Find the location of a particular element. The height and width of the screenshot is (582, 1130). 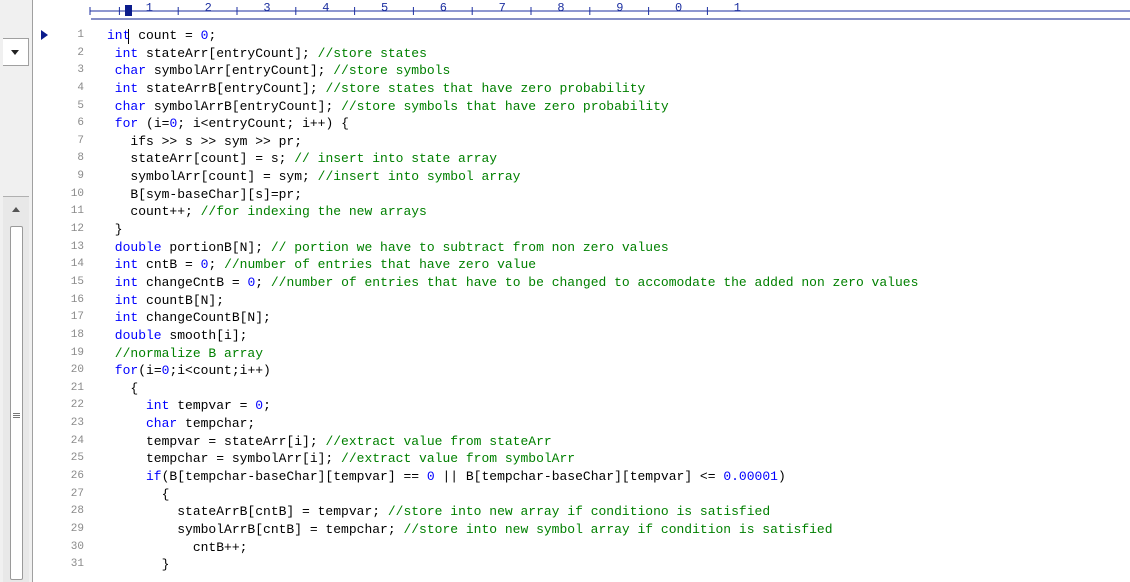

line-number: 17 is located at coordinates (77, 317).